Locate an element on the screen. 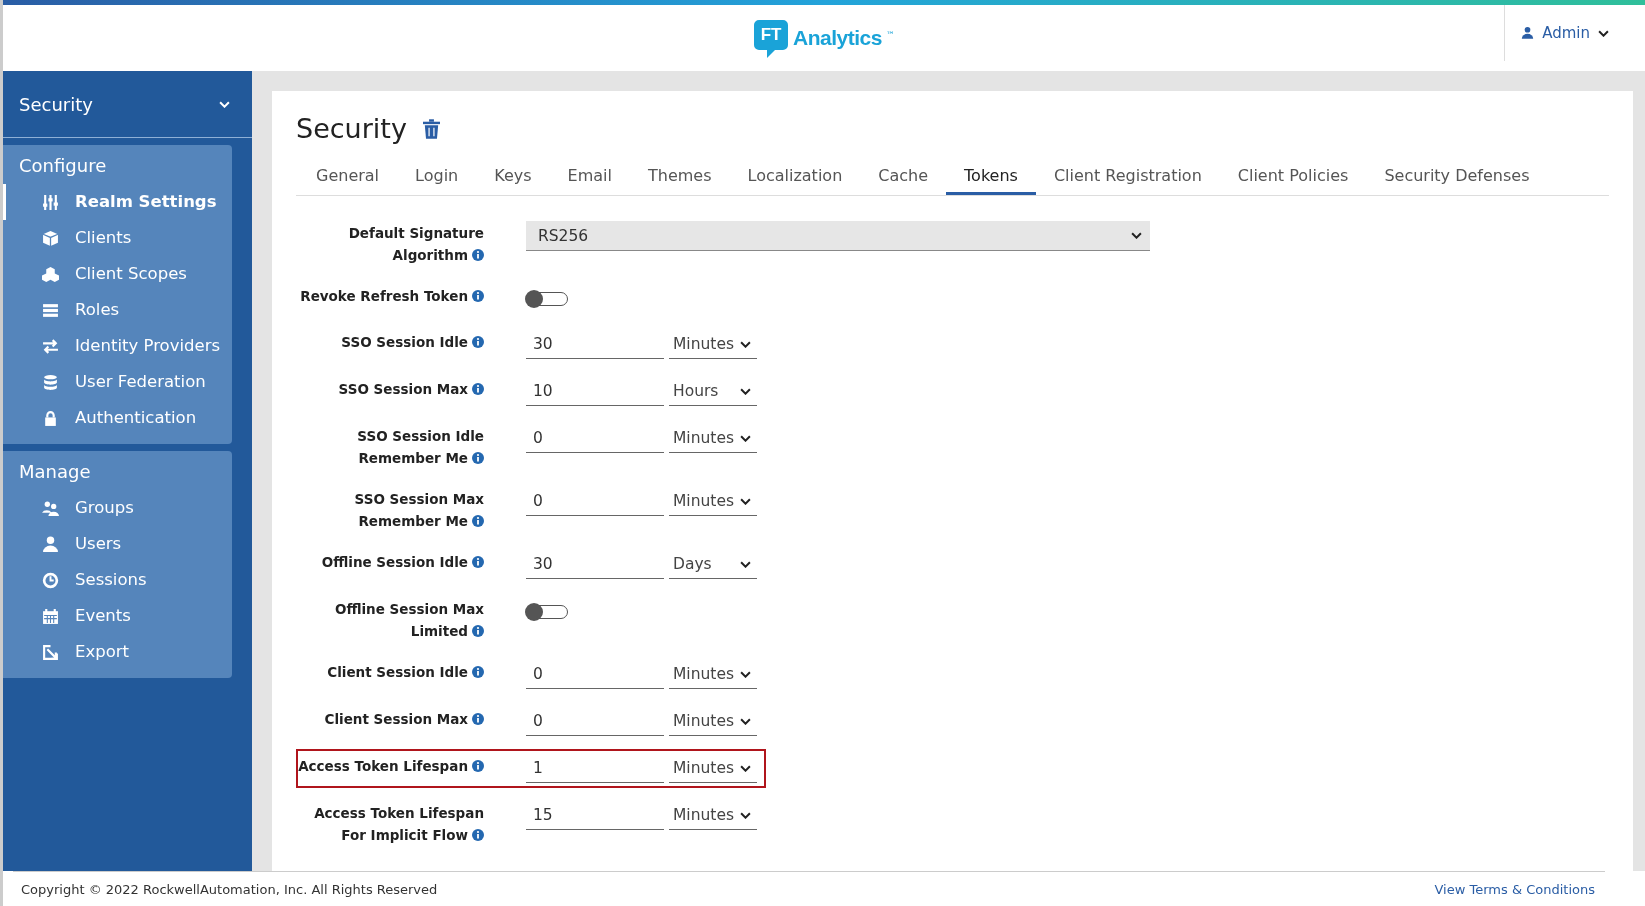  nav-item: Roles is located at coordinates (117, 310).